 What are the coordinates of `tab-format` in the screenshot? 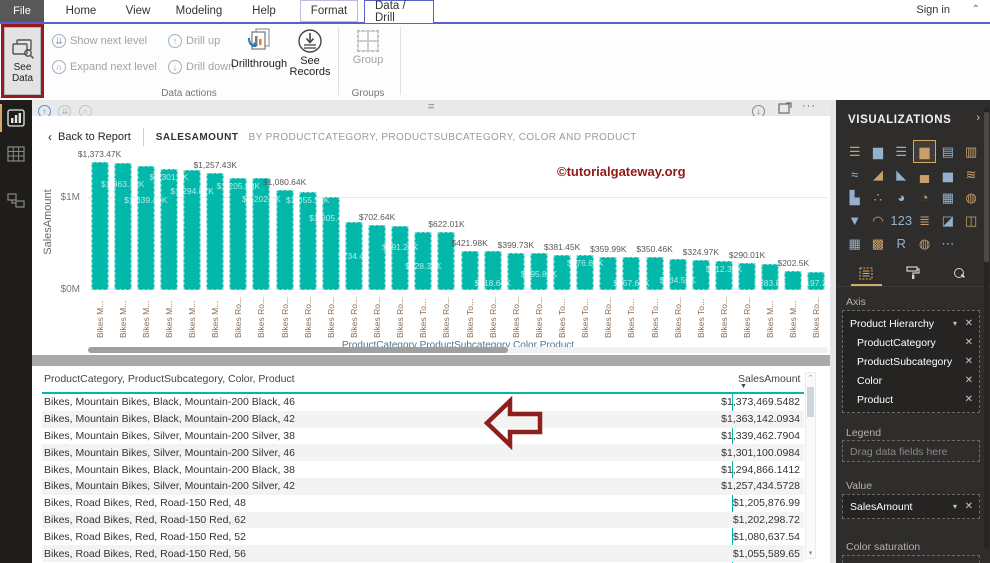 It's located at (913, 273).